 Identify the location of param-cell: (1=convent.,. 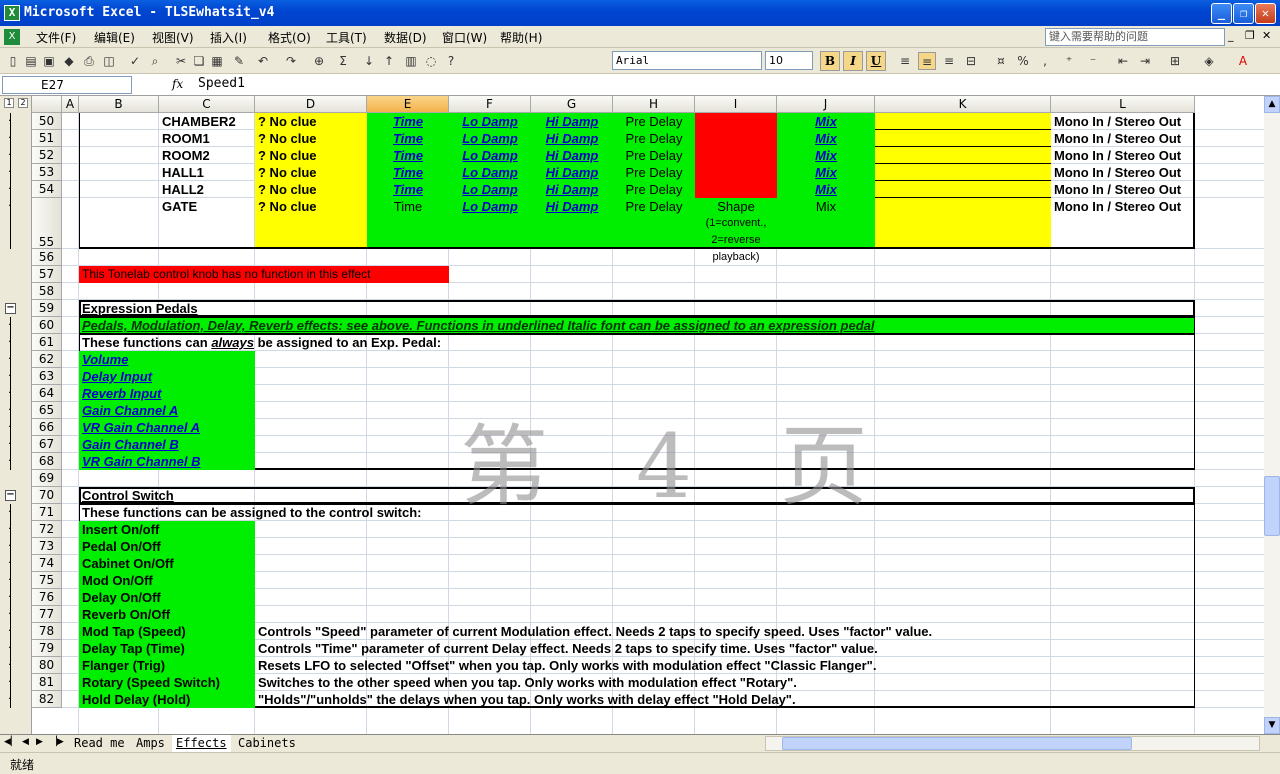
(736, 223).